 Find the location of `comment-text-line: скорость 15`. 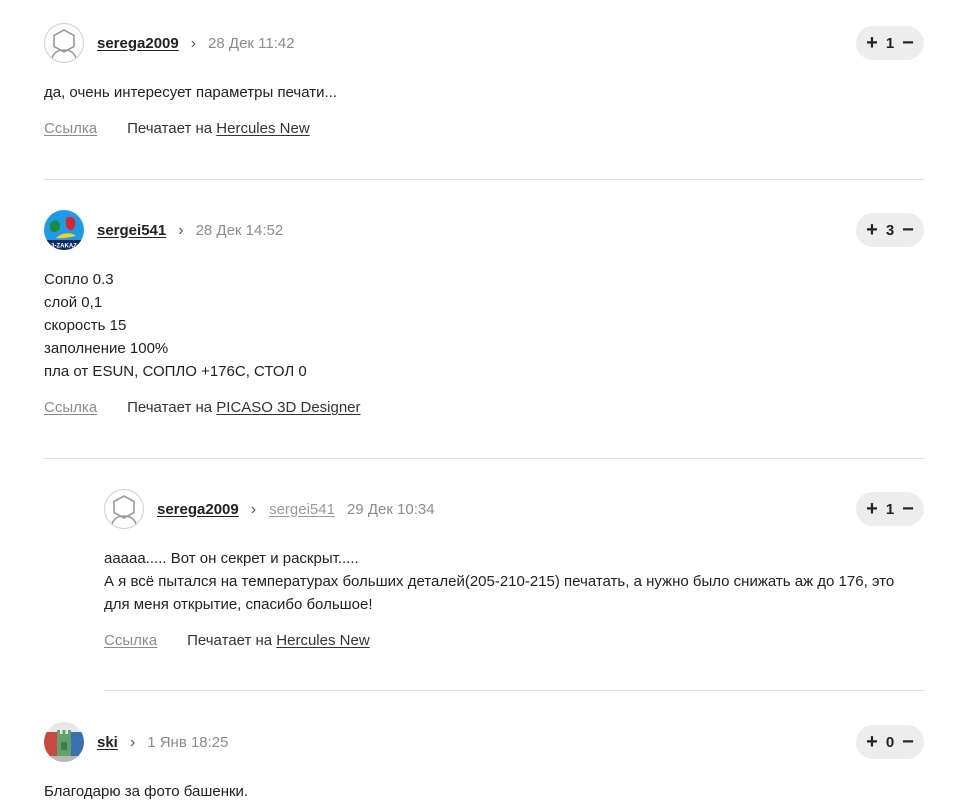

comment-text-line: скорость 15 is located at coordinates (85, 325).